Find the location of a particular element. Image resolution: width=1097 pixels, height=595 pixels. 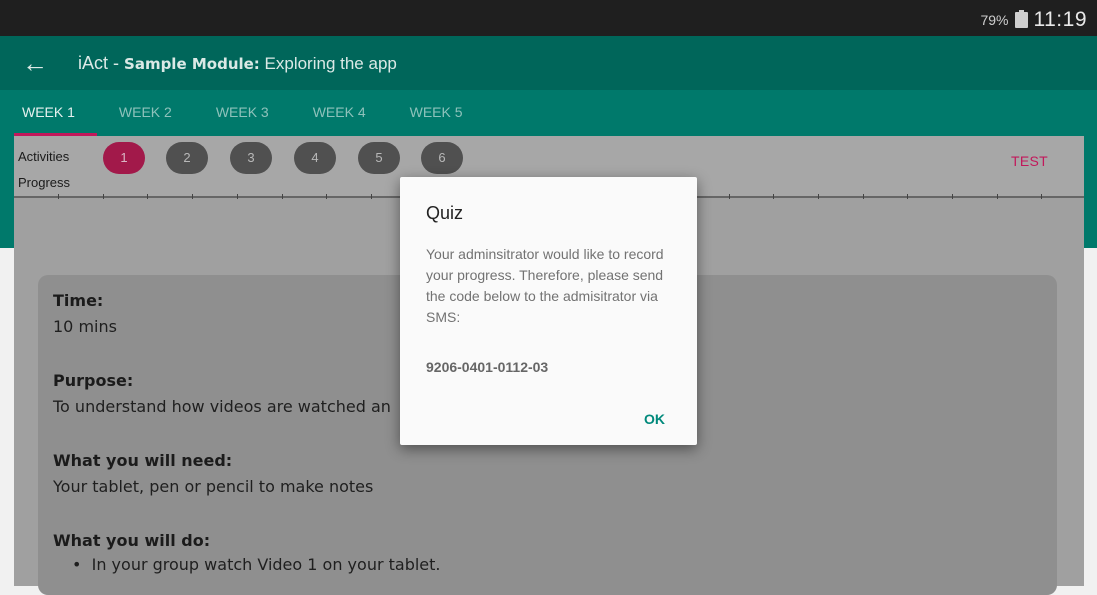

need-heading: What you will need: is located at coordinates (143, 460).